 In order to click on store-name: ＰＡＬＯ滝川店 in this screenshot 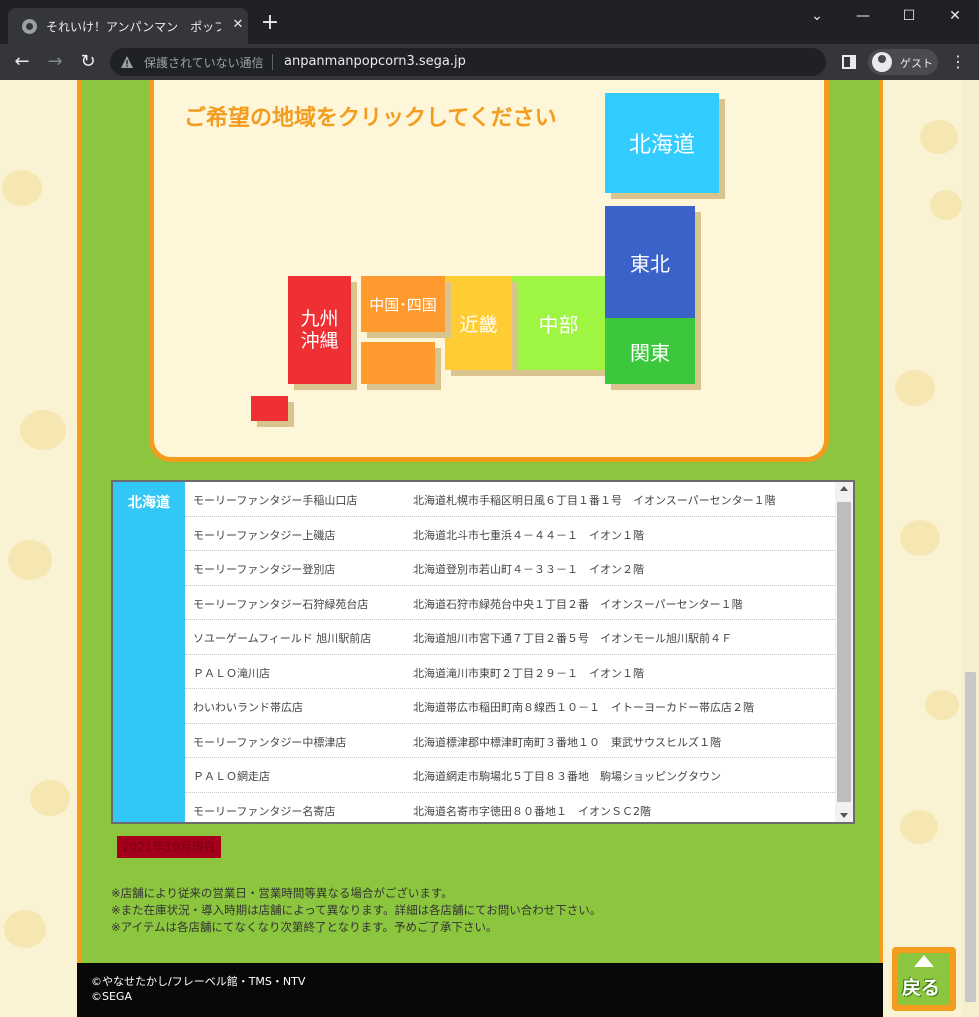, I will do `click(231, 673)`.